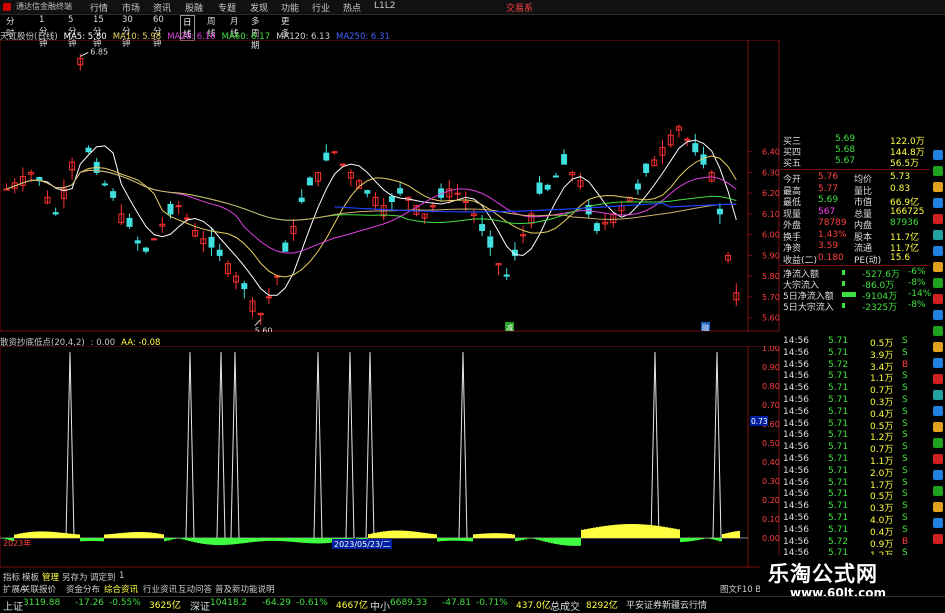 This screenshot has height=613, width=945. What do you see at coordinates (227, 7) in the screenshot?
I see `menu-item-4: 专题` at bounding box center [227, 7].